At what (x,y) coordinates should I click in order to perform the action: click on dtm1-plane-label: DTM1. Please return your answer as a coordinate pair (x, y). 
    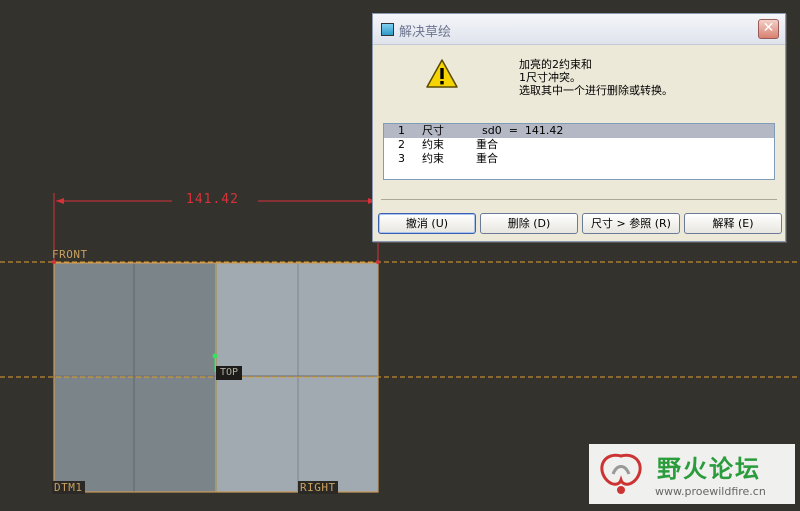
    Looking at the image, I should click on (68, 487).